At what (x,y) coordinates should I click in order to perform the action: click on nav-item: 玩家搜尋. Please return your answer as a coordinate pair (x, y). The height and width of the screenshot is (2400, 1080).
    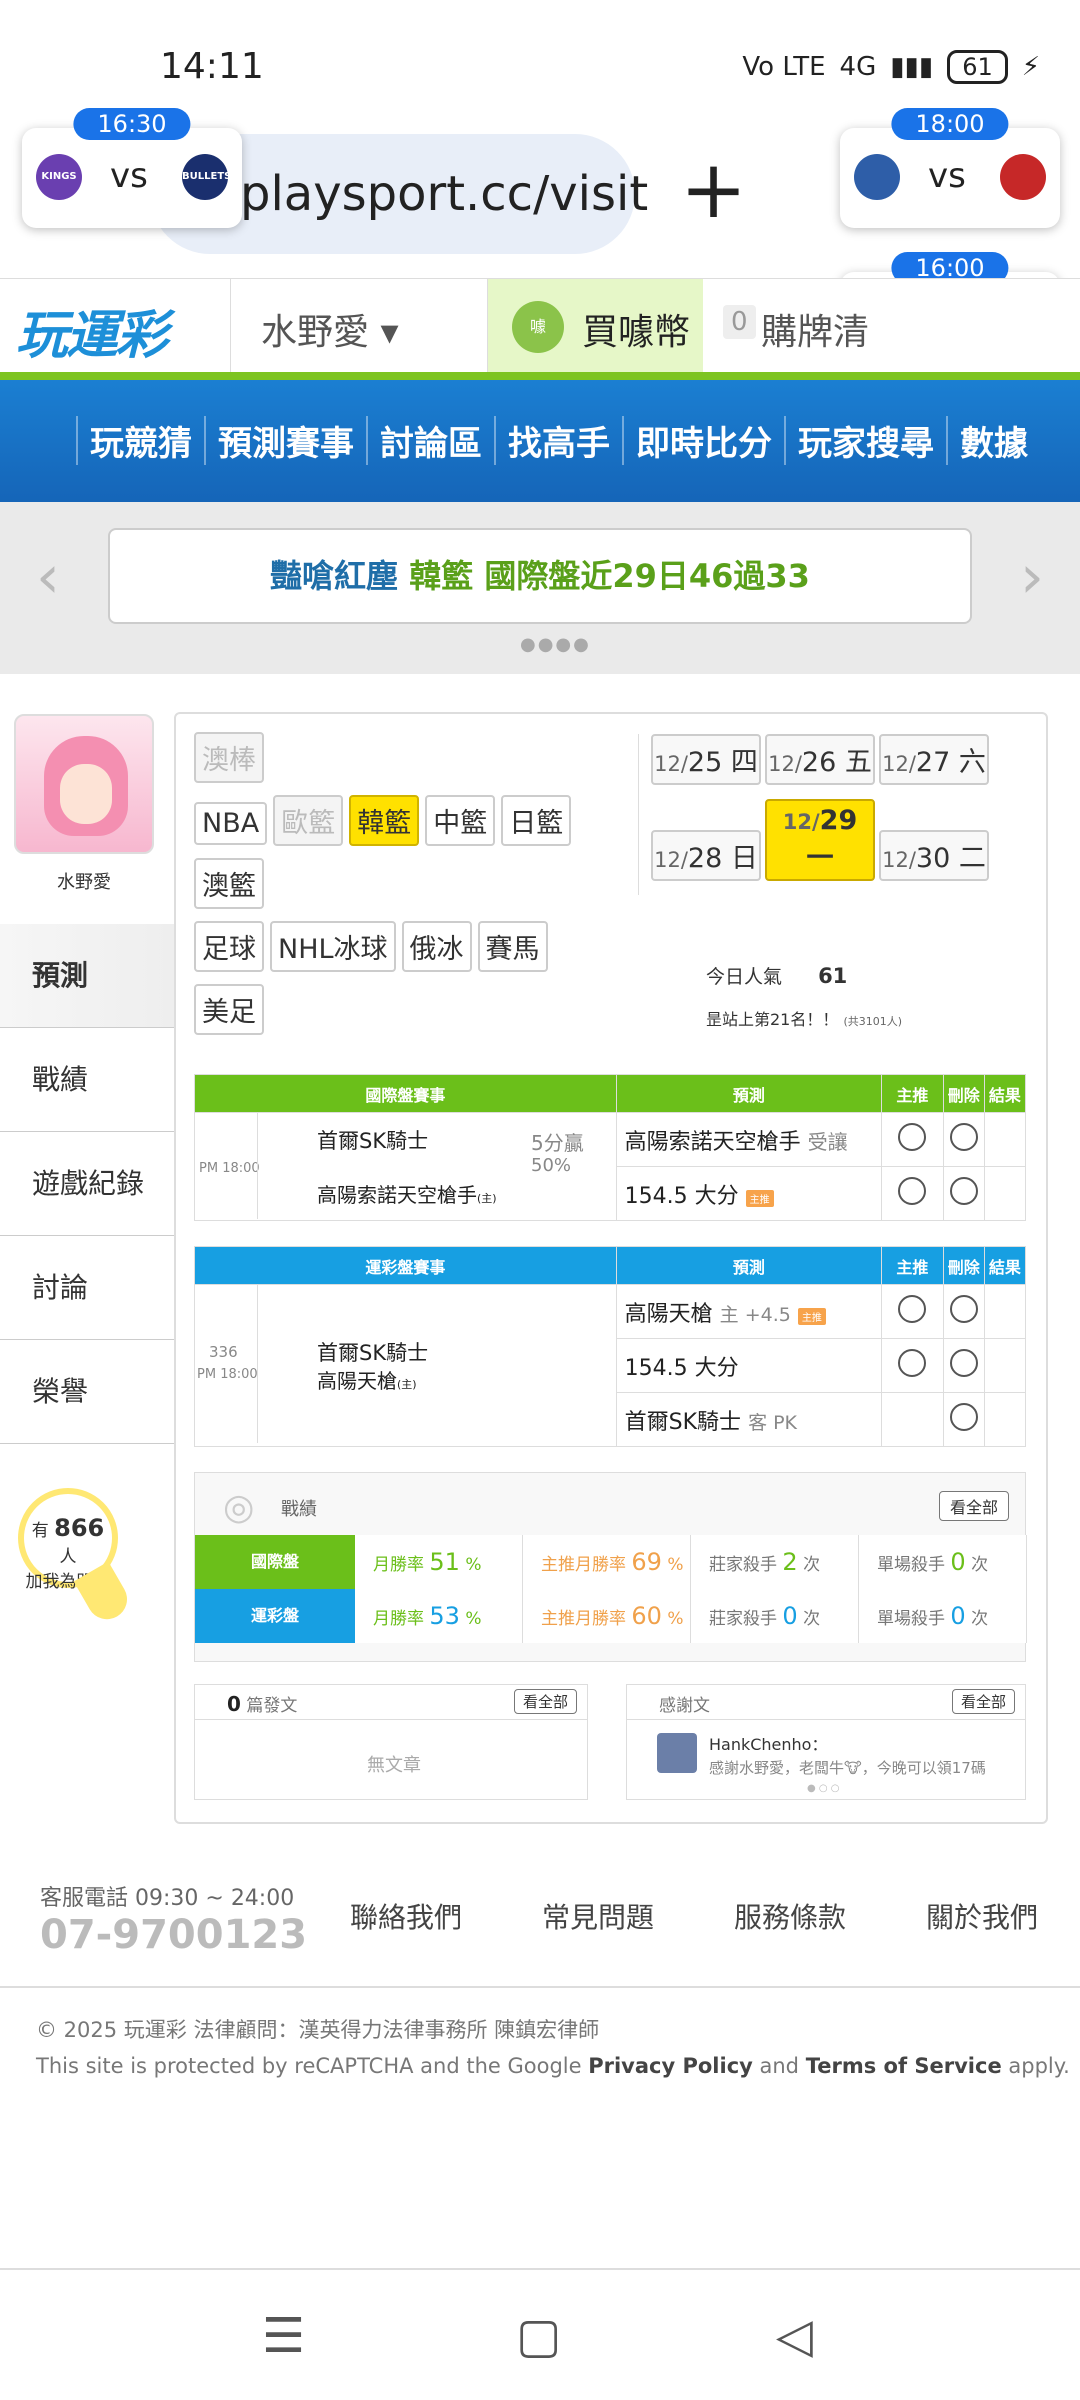
    Looking at the image, I should click on (865, 440).